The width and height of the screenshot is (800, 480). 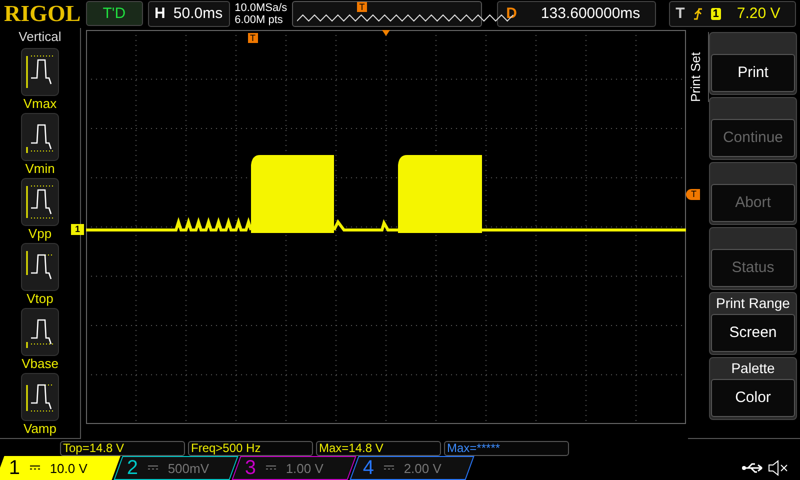 What do you see at coordinates (40, 168) in the screenshot?
I see `measure-label: Vmin` at bounding box center [40, 168].